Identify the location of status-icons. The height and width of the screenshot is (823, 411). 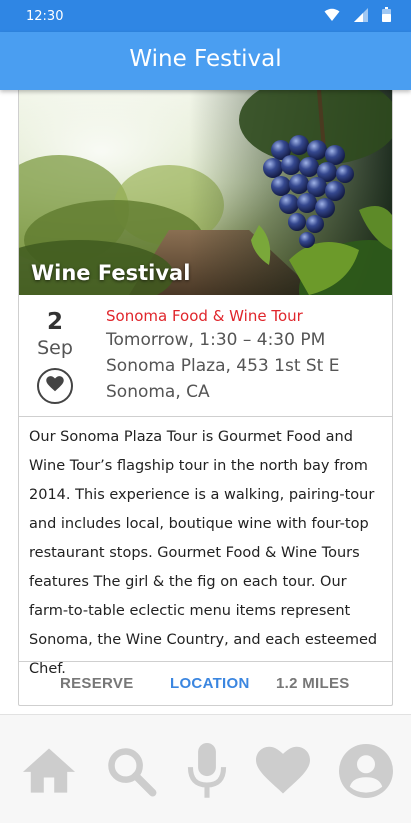
(357, 17).